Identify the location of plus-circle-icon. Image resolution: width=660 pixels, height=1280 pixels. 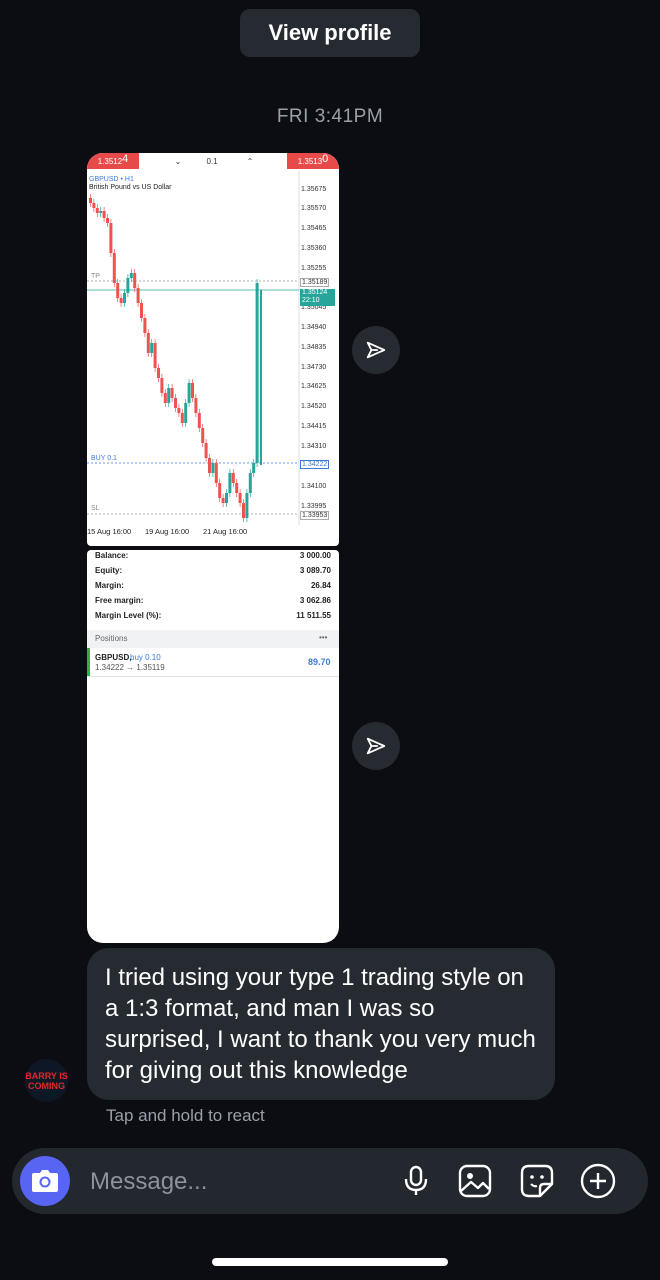
(598, 1181).